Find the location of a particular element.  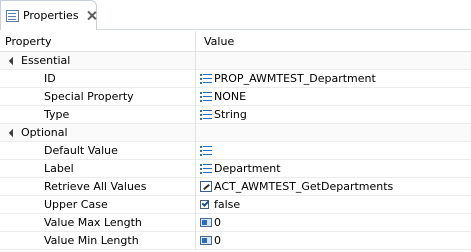

link-reference-icon is located at coordinates (206, 186).